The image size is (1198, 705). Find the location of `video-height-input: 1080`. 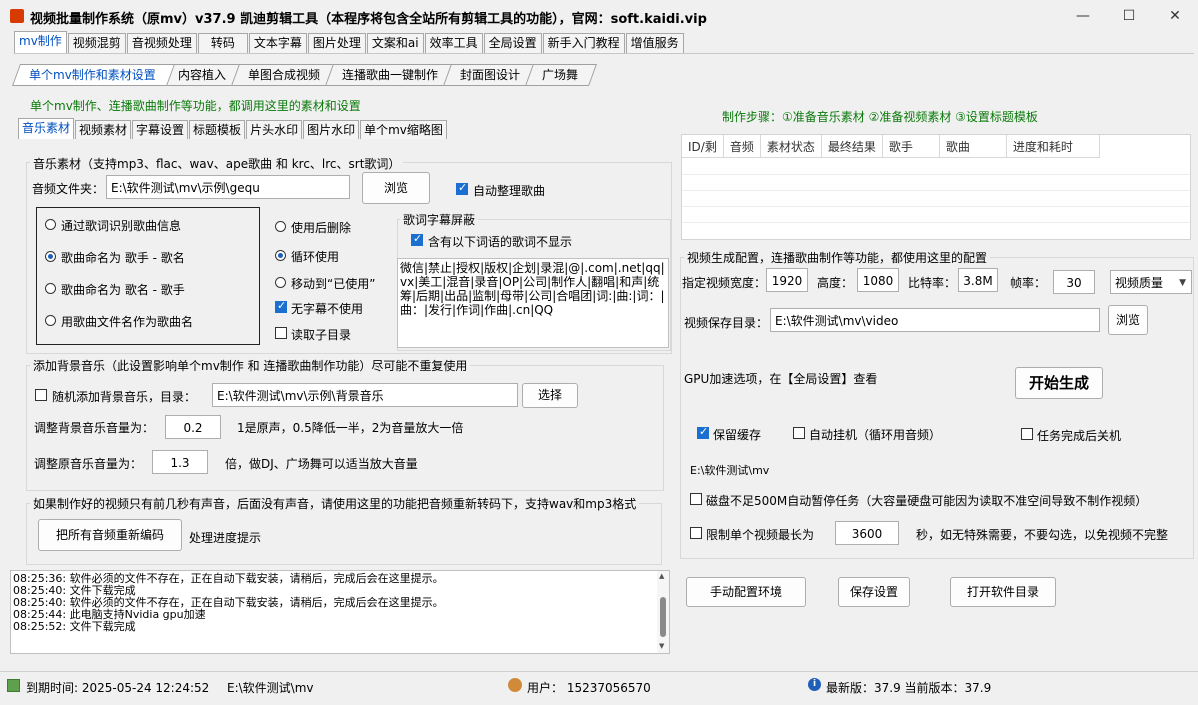

video-height-input: 1080 is located at coordinates (878, 280).